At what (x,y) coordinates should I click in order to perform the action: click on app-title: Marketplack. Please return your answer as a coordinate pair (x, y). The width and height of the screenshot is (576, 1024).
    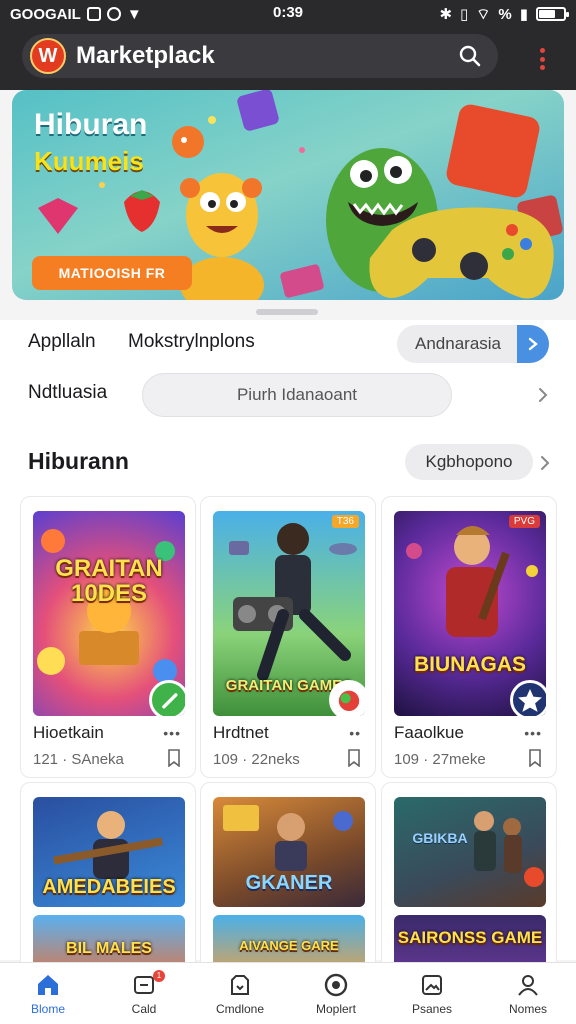
    Looking at the image, I should click on (145, 55).